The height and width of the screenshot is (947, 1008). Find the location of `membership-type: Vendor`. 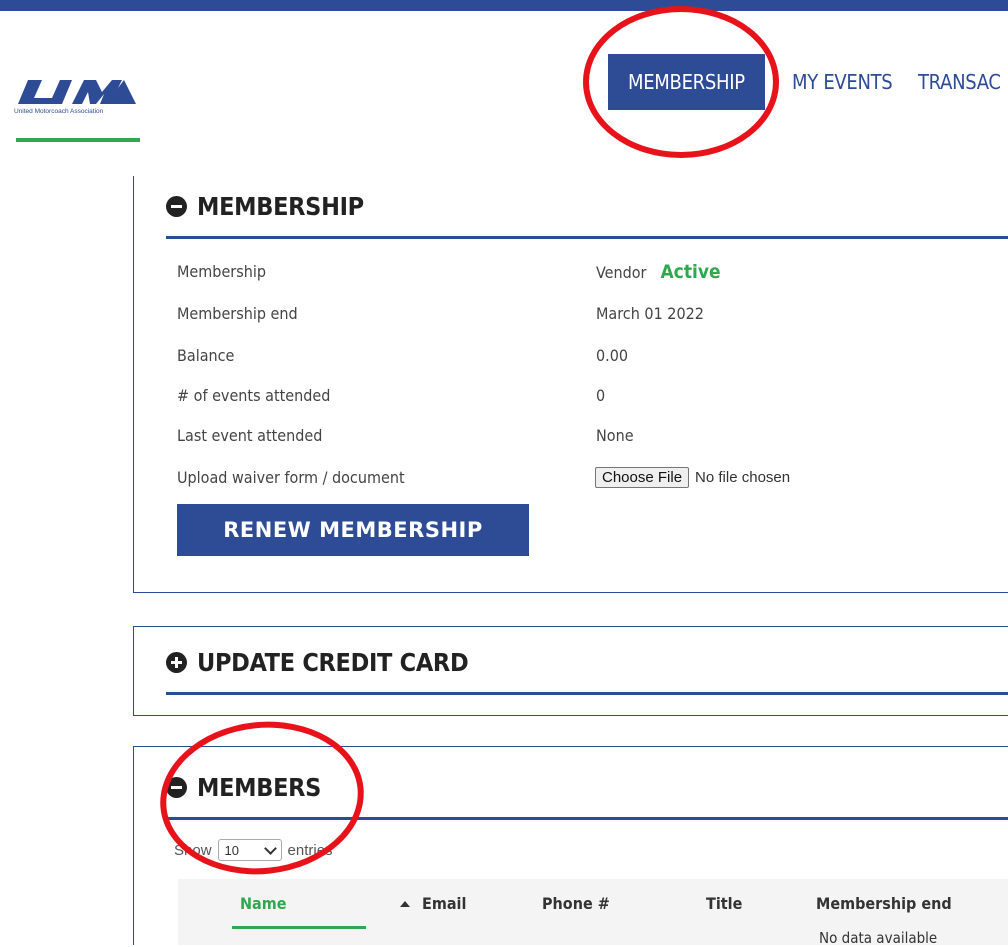

membership-type: Vendor is located at coordinates (621, 272).